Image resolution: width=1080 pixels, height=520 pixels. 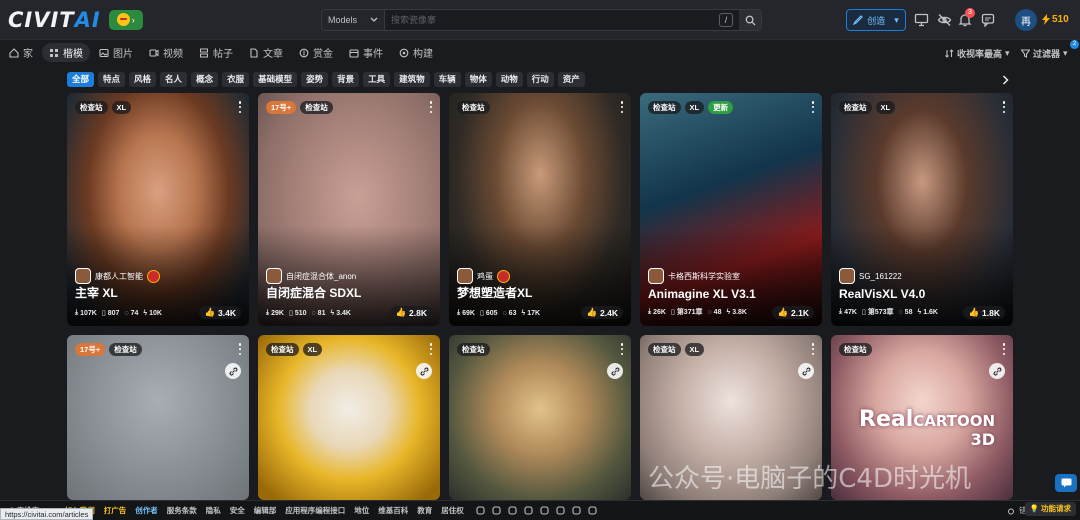 I want to click on model-card: 检查站 鸡蛋 梦想塑造者XL ⤓ 69K ▯ 605 ◌ 63 ϟ 17K 👍 2.4K, so click(x=540, y=209).